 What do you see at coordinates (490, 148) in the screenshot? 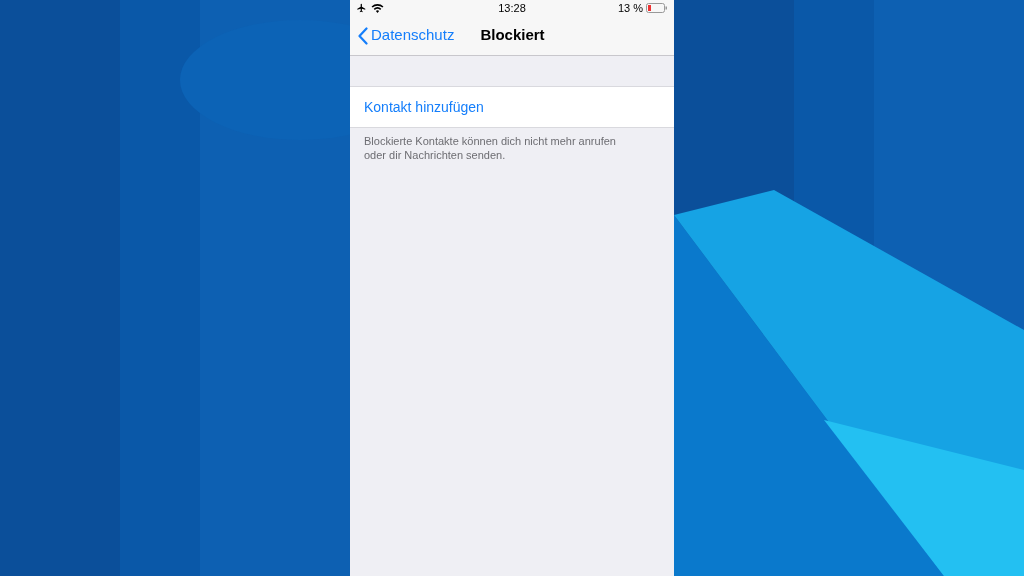
I see `footer-text: Blockierte Kontakte können dich nicht mehr anrufen oder dir Nachrichten senden.` at bounding box center [490, 148].